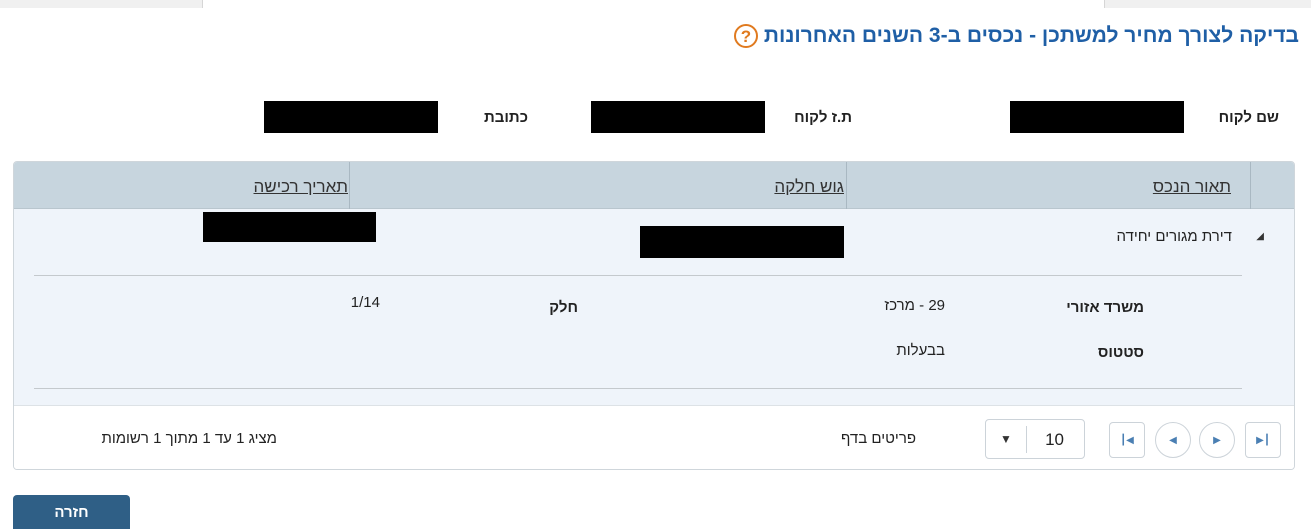 This screenshot has height=529, width=1311. Describe the element at coordinates (365, 302) in the screenshot. I see `part-value: 1/14` at that location.